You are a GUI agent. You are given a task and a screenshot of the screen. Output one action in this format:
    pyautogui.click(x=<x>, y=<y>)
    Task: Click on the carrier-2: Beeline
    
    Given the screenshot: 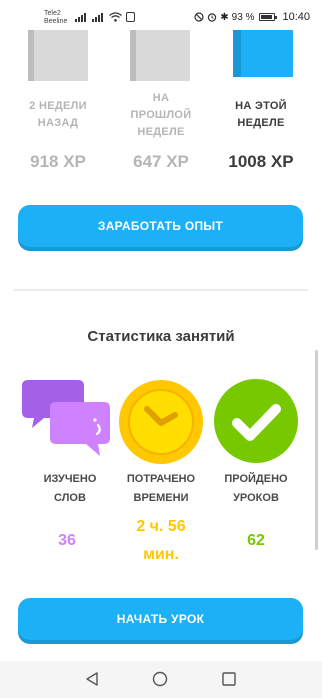 What is the action you would take?
    pyautogui.click(x=56, y=21)
    